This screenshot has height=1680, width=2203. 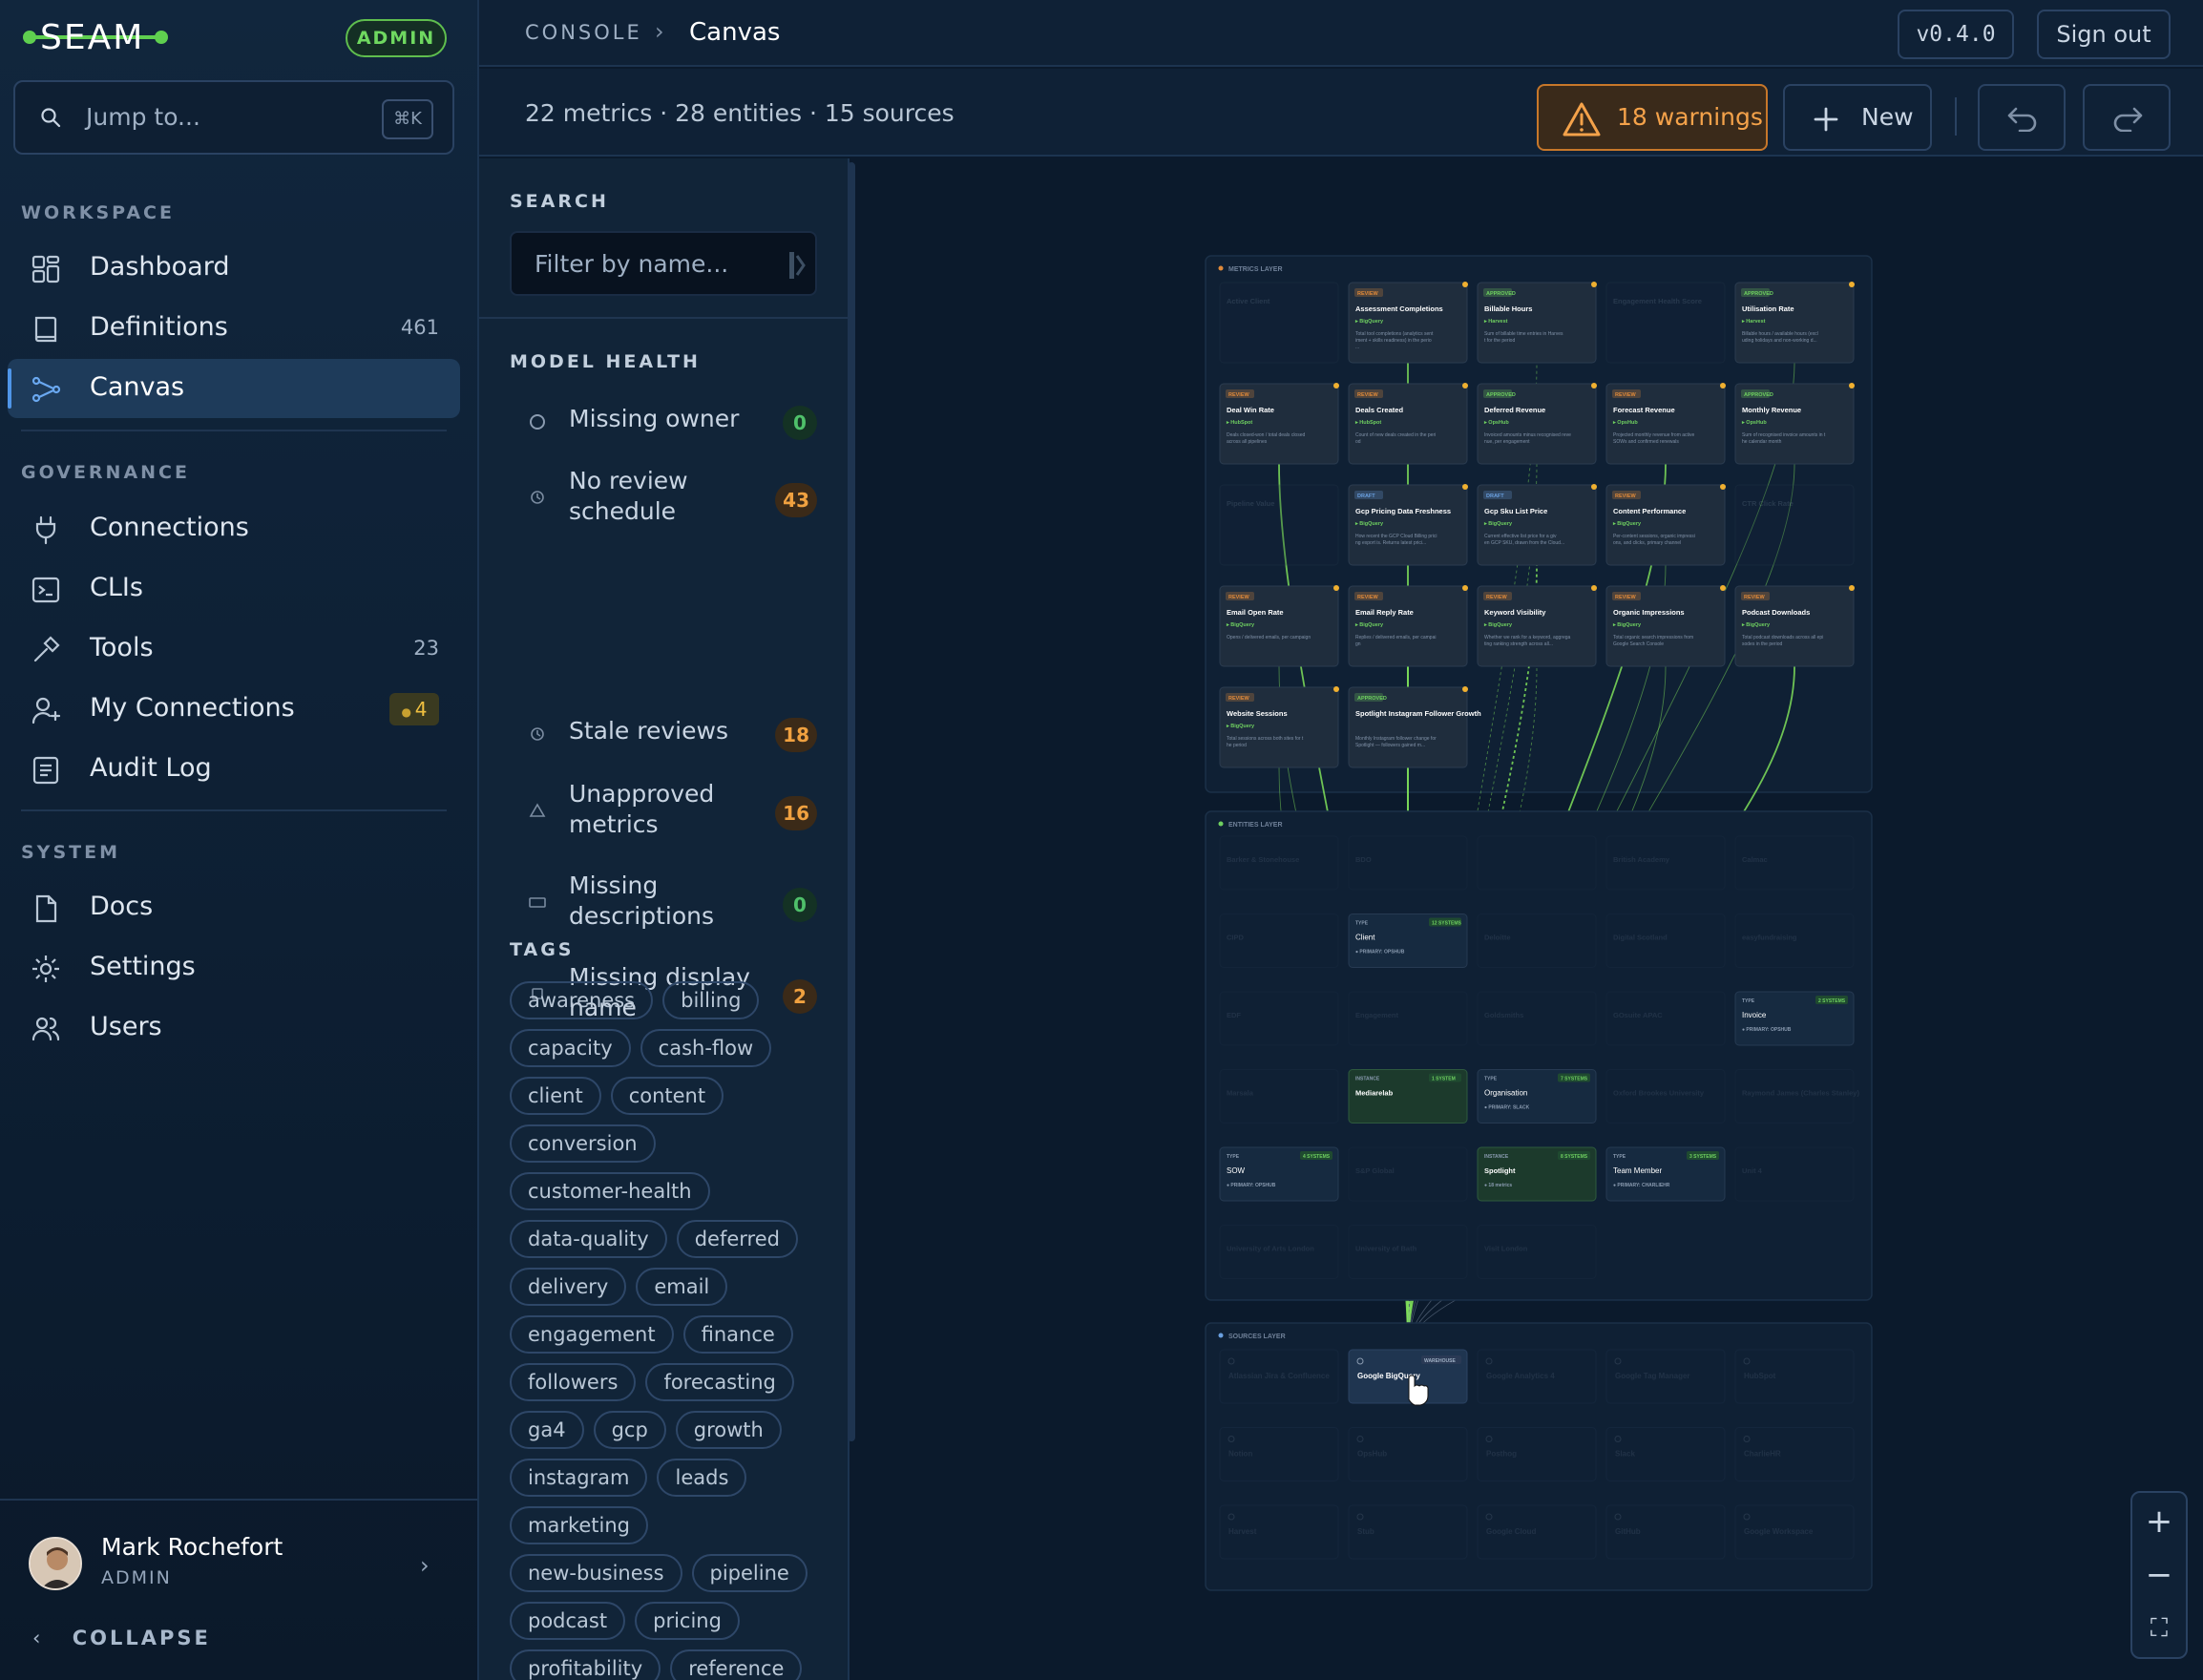 I want to click on entity-card: British Academy, so click(x=1666, y=863).